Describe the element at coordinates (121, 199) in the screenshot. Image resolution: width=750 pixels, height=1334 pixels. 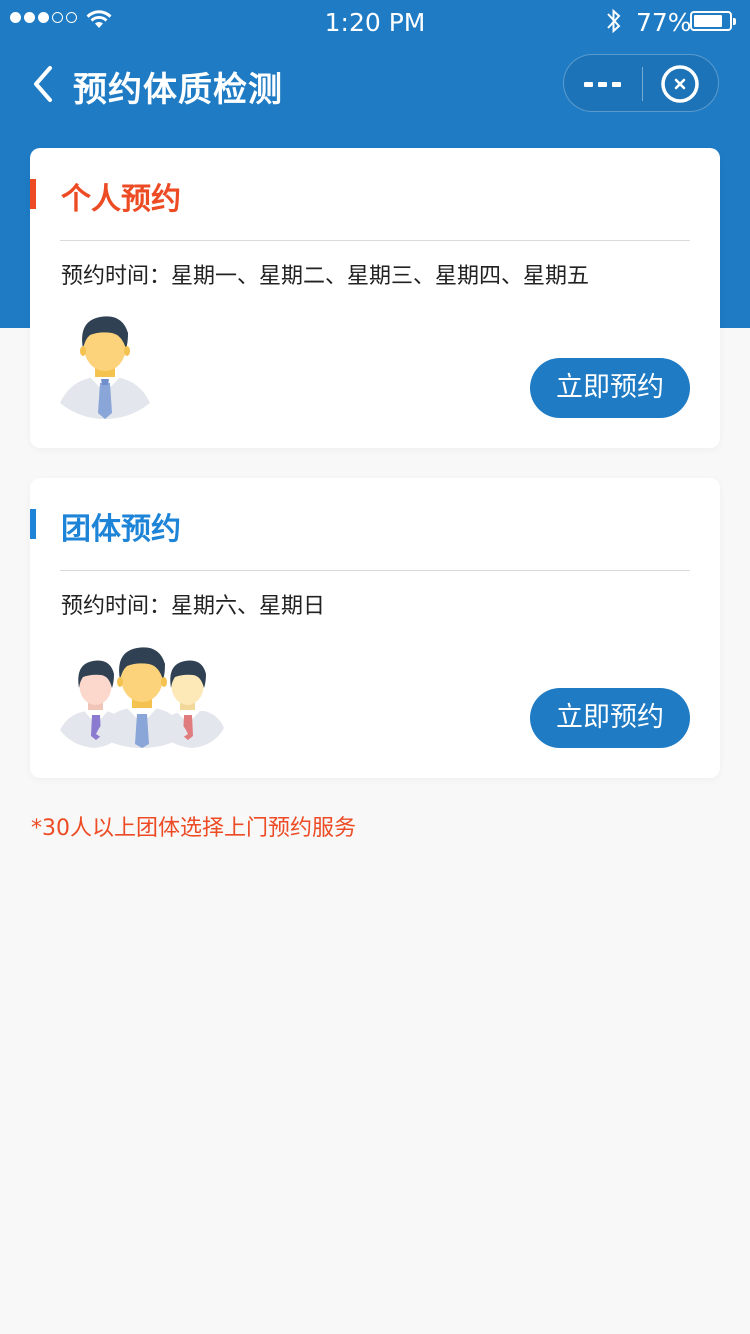
I see `card-title: 个人预约` at that location.